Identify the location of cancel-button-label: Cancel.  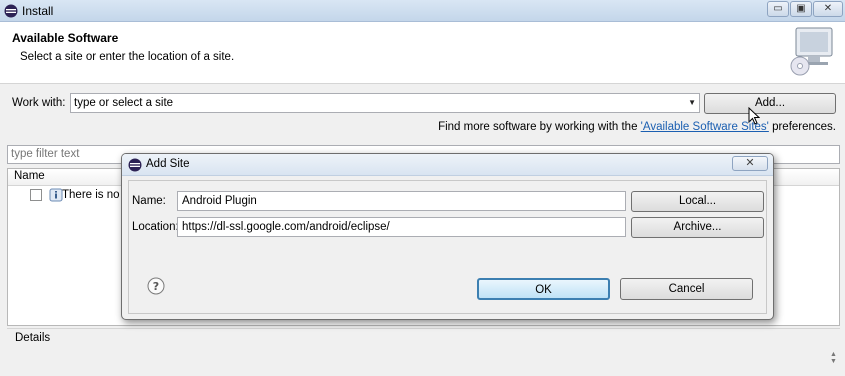
(686, 289).